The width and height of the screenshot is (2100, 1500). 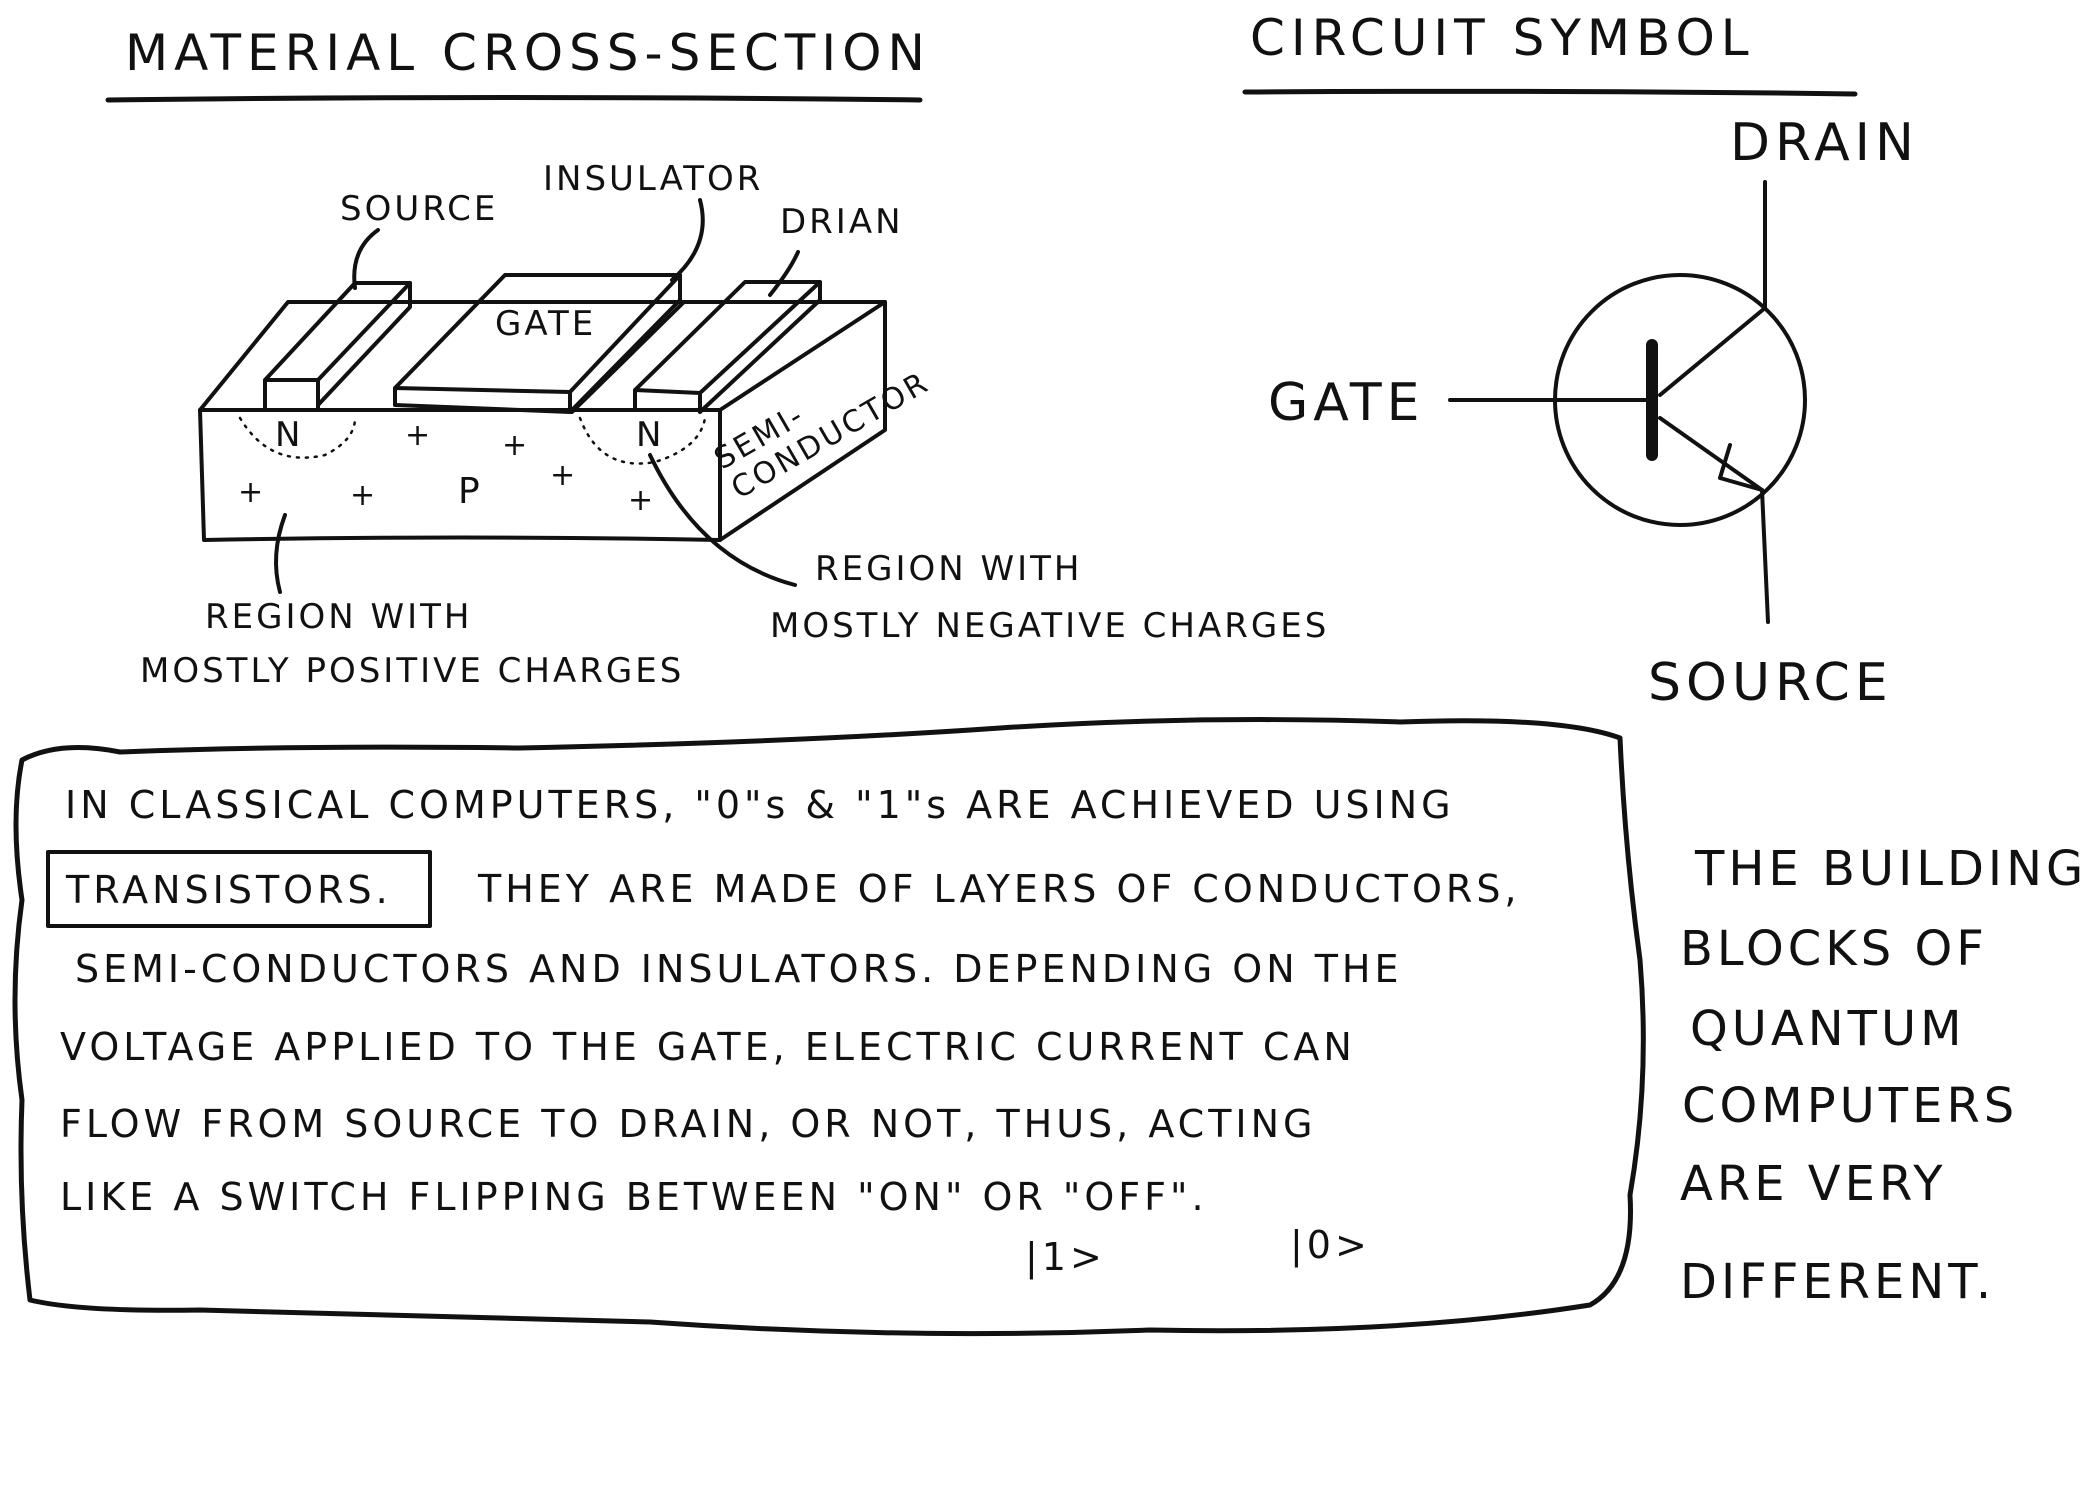 What do you see at coordinates (470, 491) in the screenshot?
I see `p-label: P` at bounding box center [470, 491].